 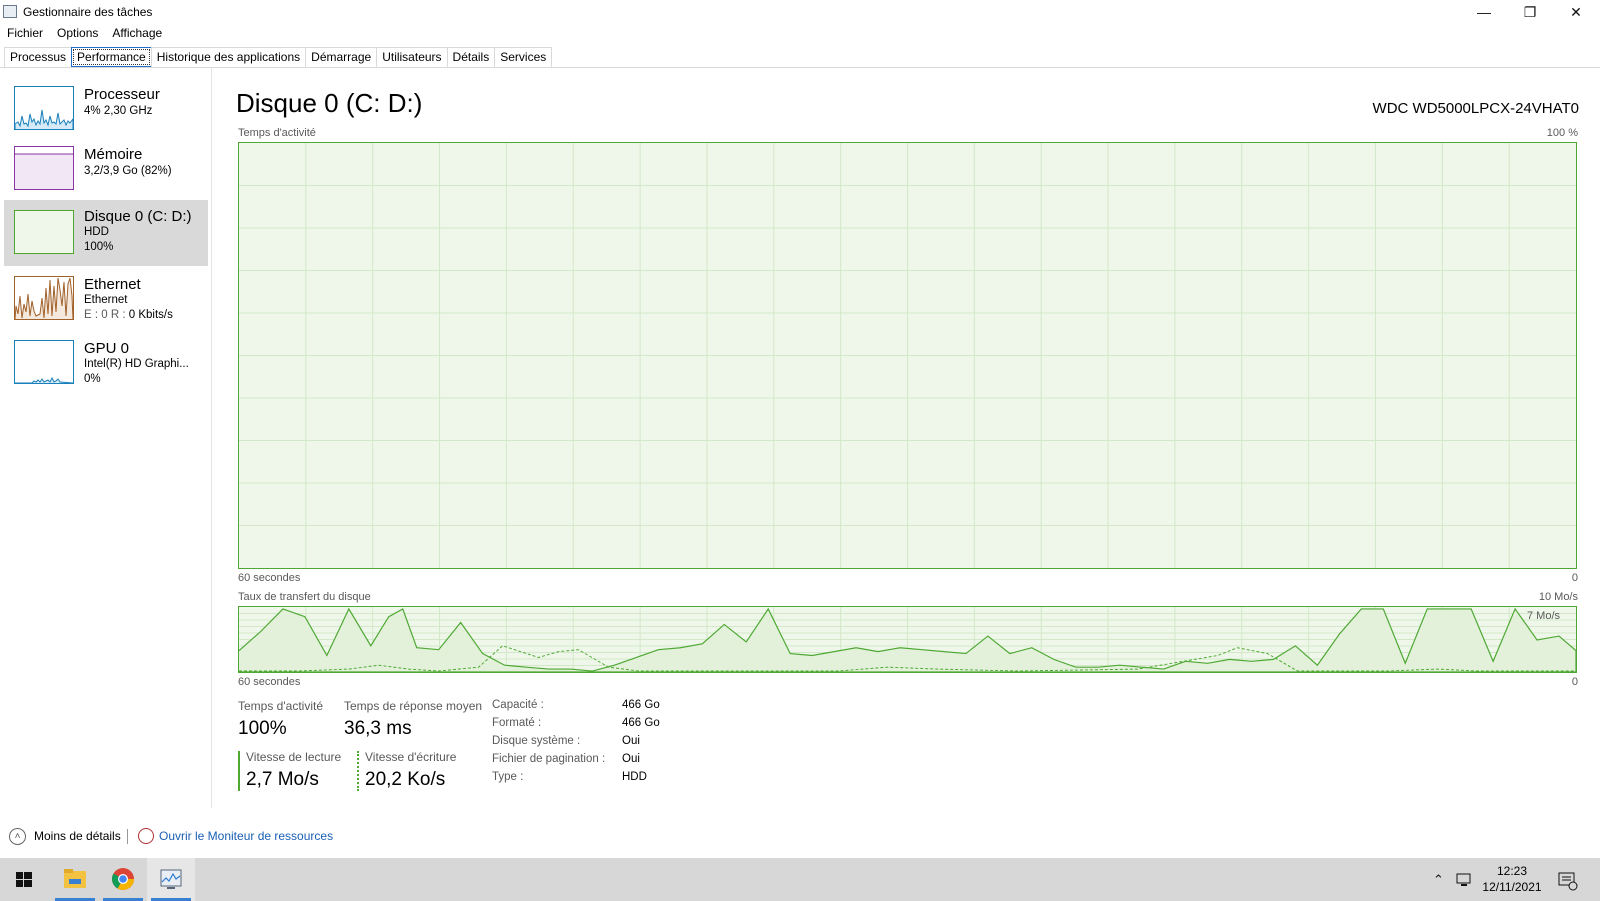 What do you see at coordinates (411, 757) in the screenshot?
I see `write-speed-label: Vitesse d'écriture` at bounding box center [411, 757].